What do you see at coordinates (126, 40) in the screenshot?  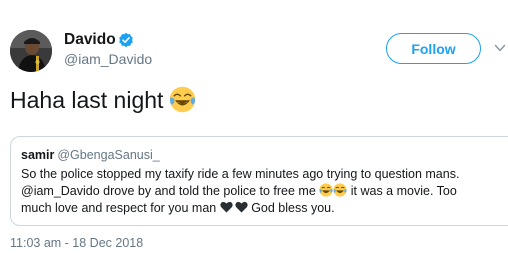 I see `verified-badge-icon` at bounding box center [126, 40].